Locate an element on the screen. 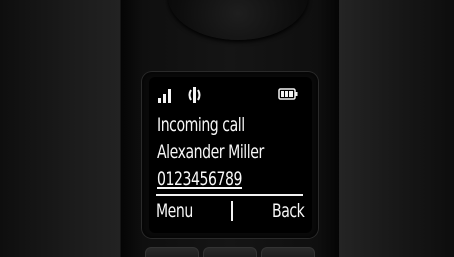 The width and height of the screenshot is (454, 257). softkey-divider is located at coordinates (232, 211).